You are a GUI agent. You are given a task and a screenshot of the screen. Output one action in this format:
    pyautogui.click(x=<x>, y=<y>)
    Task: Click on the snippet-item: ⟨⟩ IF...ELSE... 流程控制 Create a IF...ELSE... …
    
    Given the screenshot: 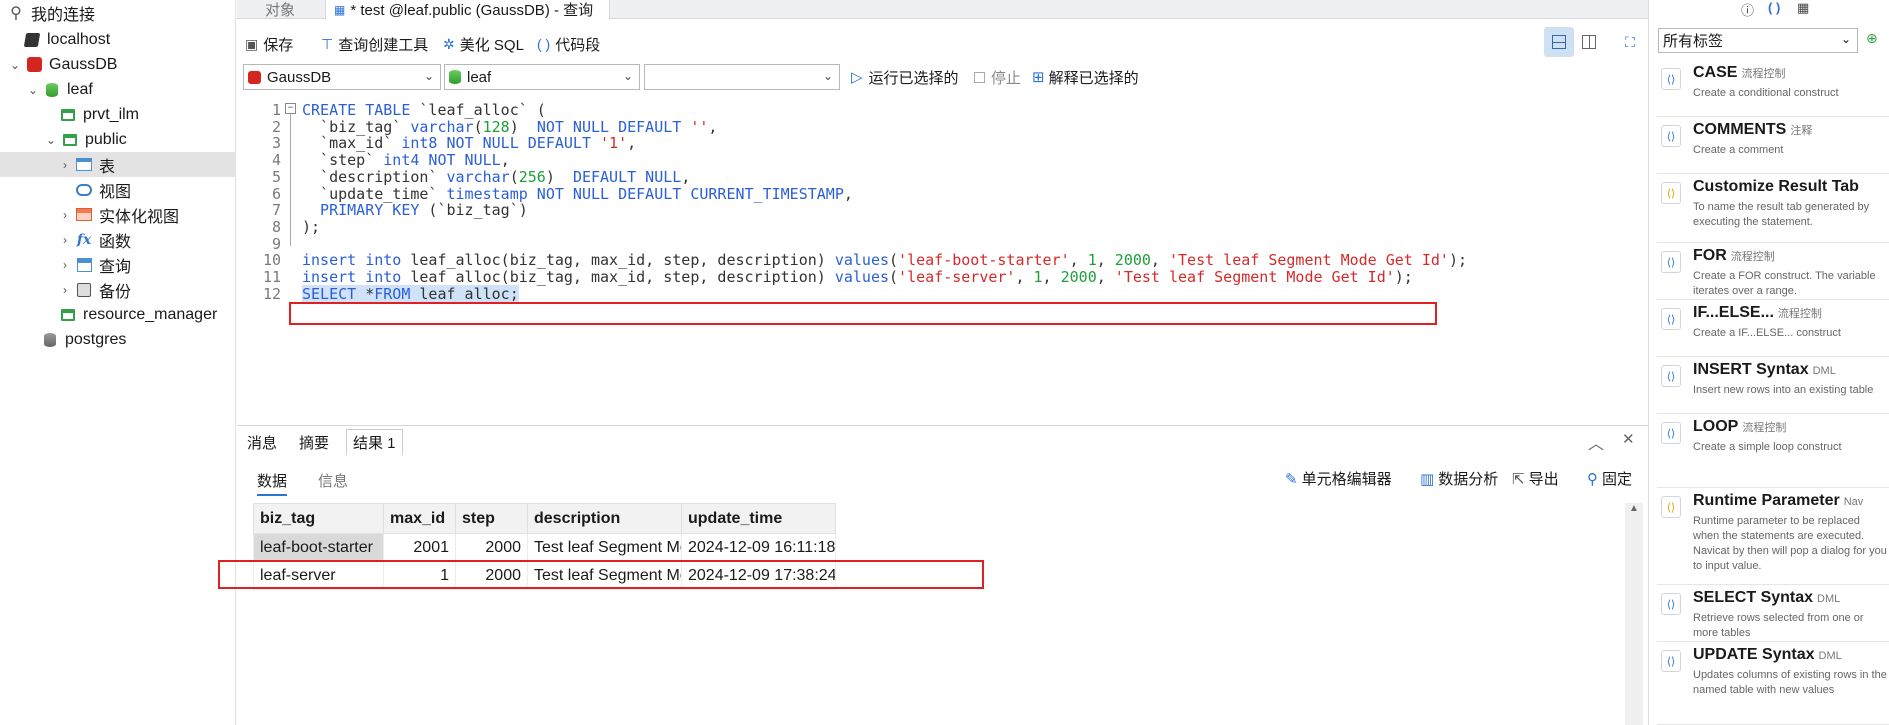 What is the action you would take?
    pyautogui.click(x=1773, y=328)
    